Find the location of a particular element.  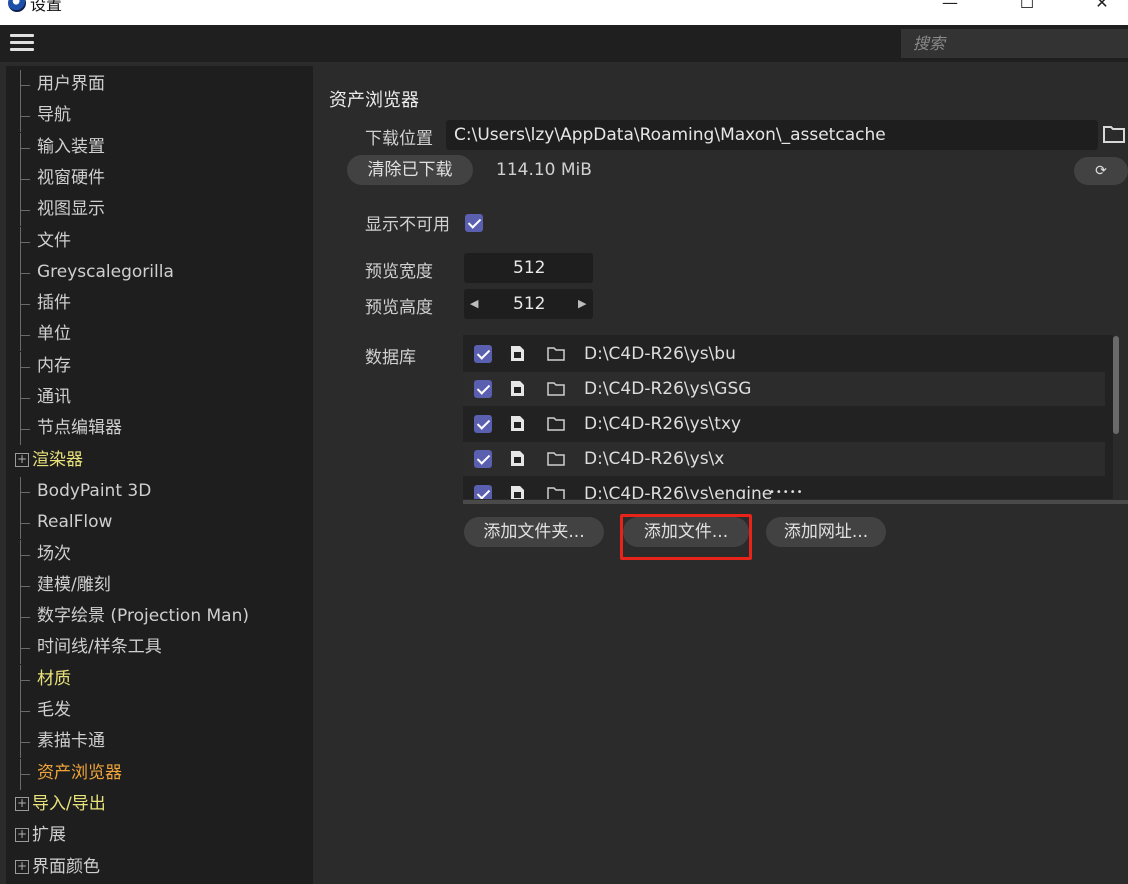

sidebar-item: 毛发 is located at coordinates (159, 711).